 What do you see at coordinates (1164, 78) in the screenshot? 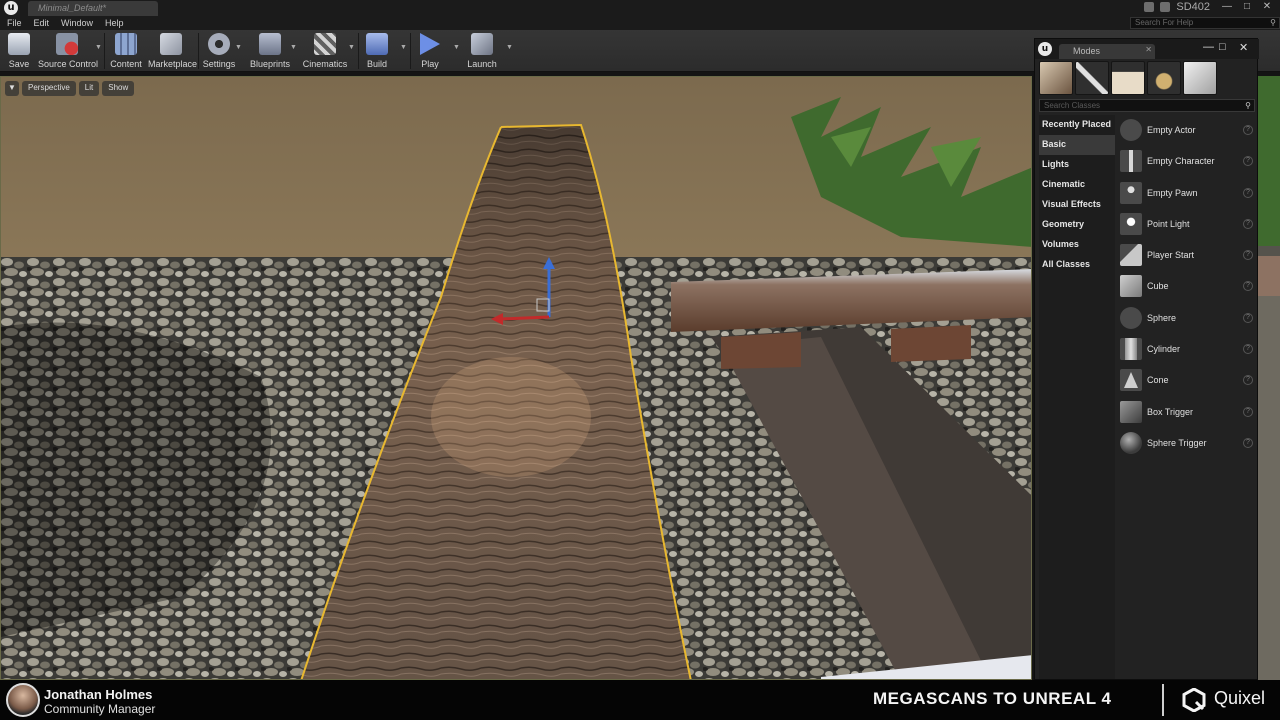
I see `foliage-mode-icon` at bounding box center [1164, 78].